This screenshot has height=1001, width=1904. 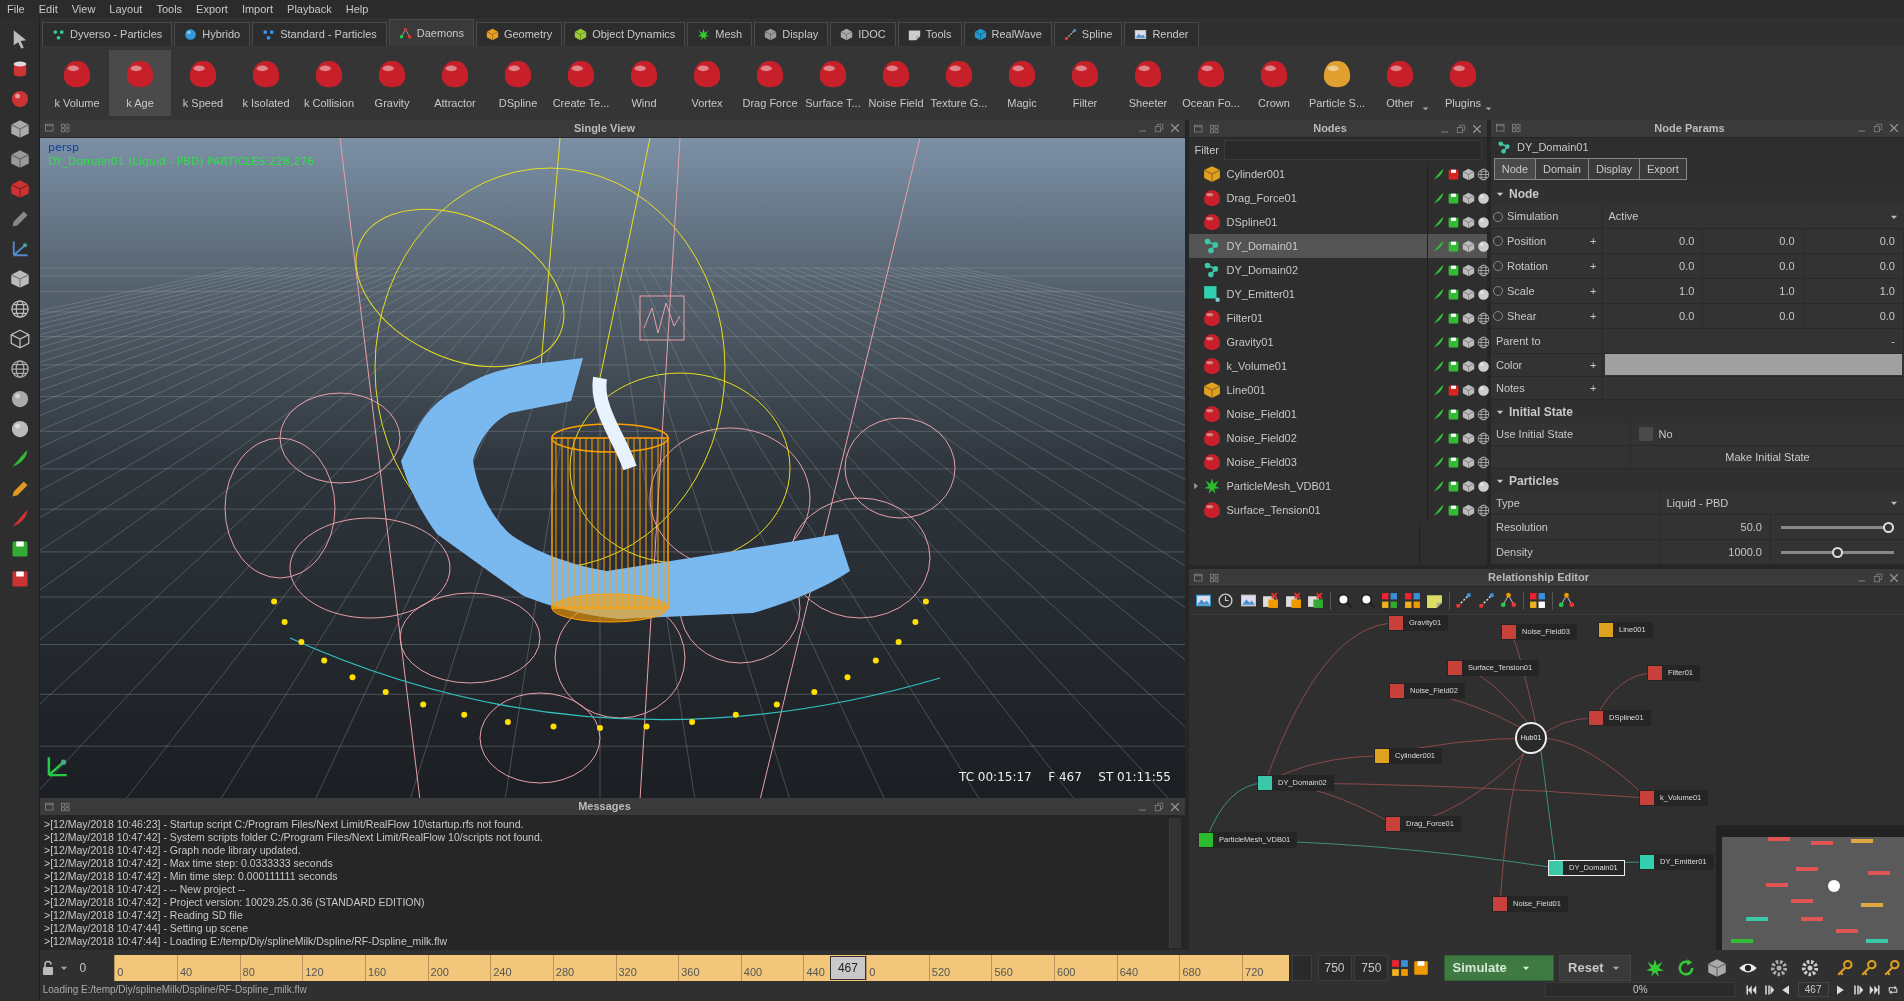 I want to click on end-frame-field: 750, so click(x=1371, y=968).